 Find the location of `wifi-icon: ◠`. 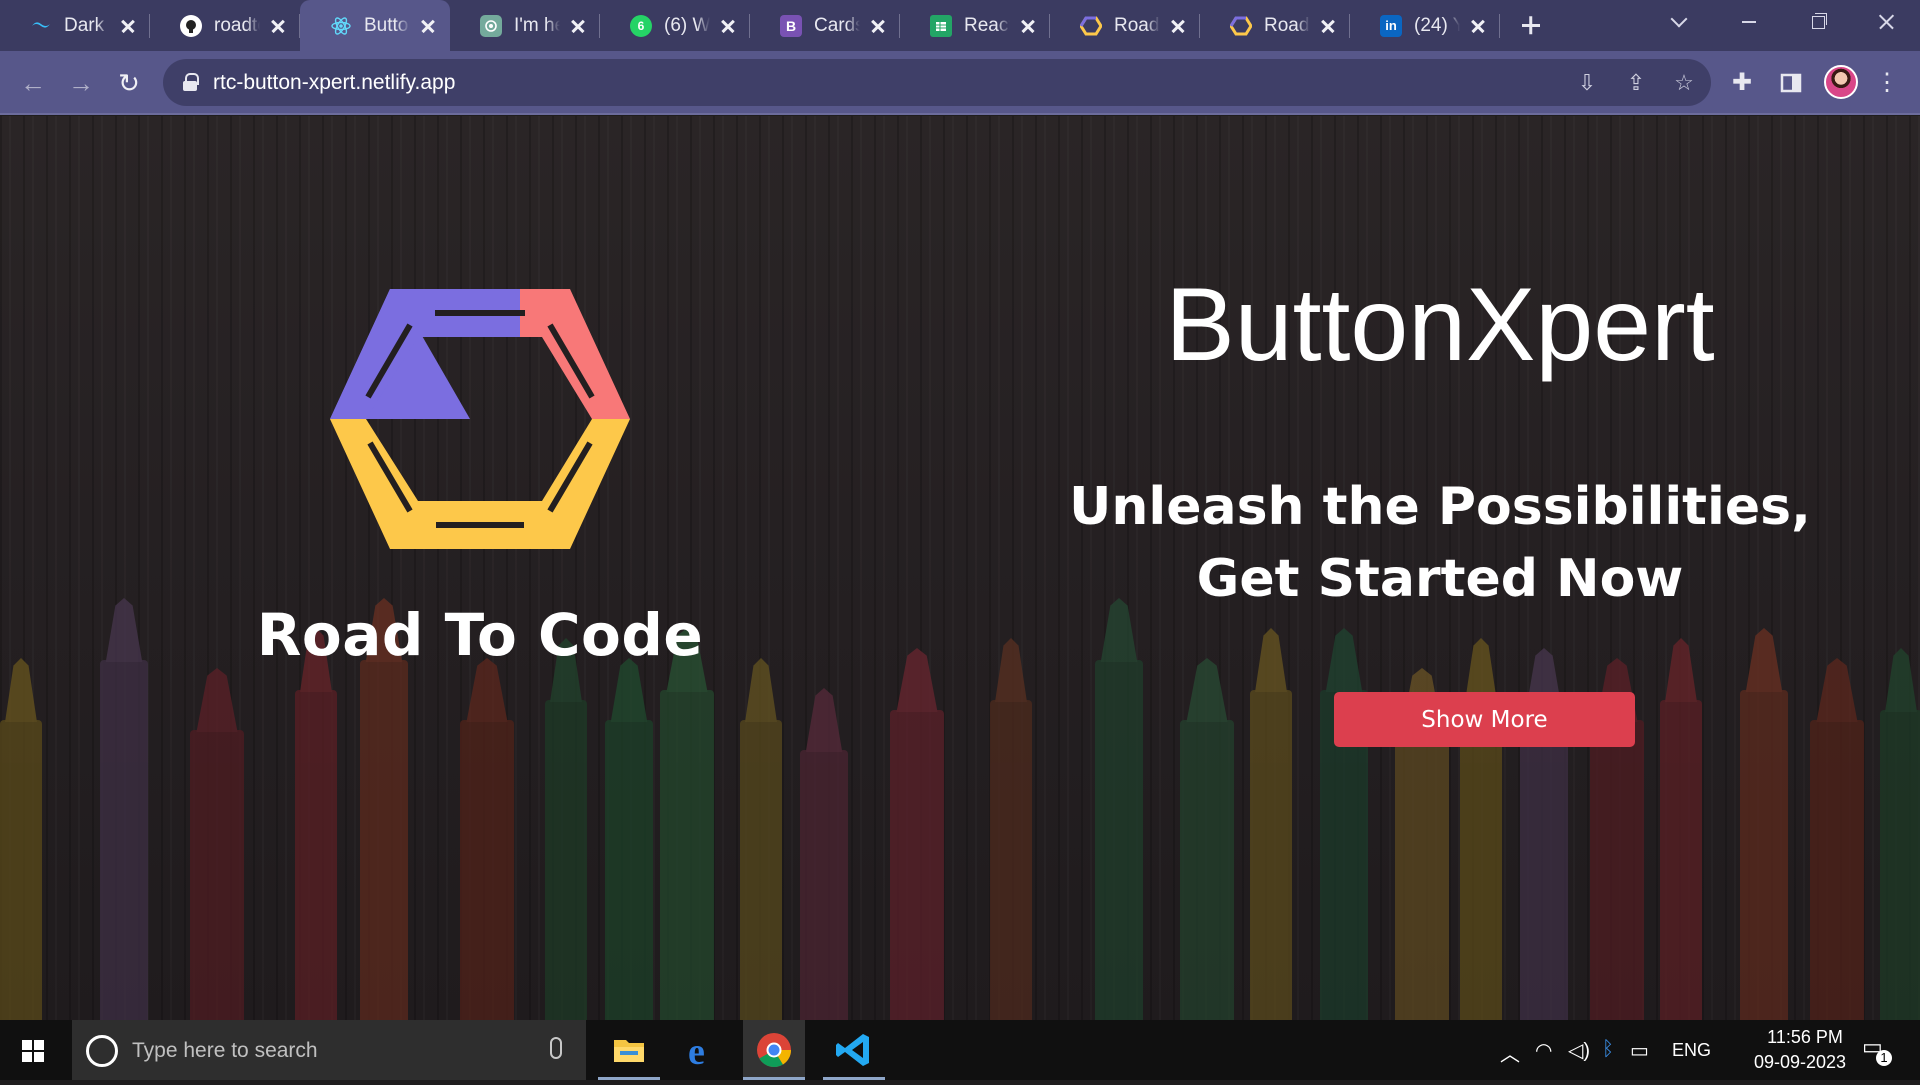

wifi-icon: ◠ is located at coordinates (1543, 1050).